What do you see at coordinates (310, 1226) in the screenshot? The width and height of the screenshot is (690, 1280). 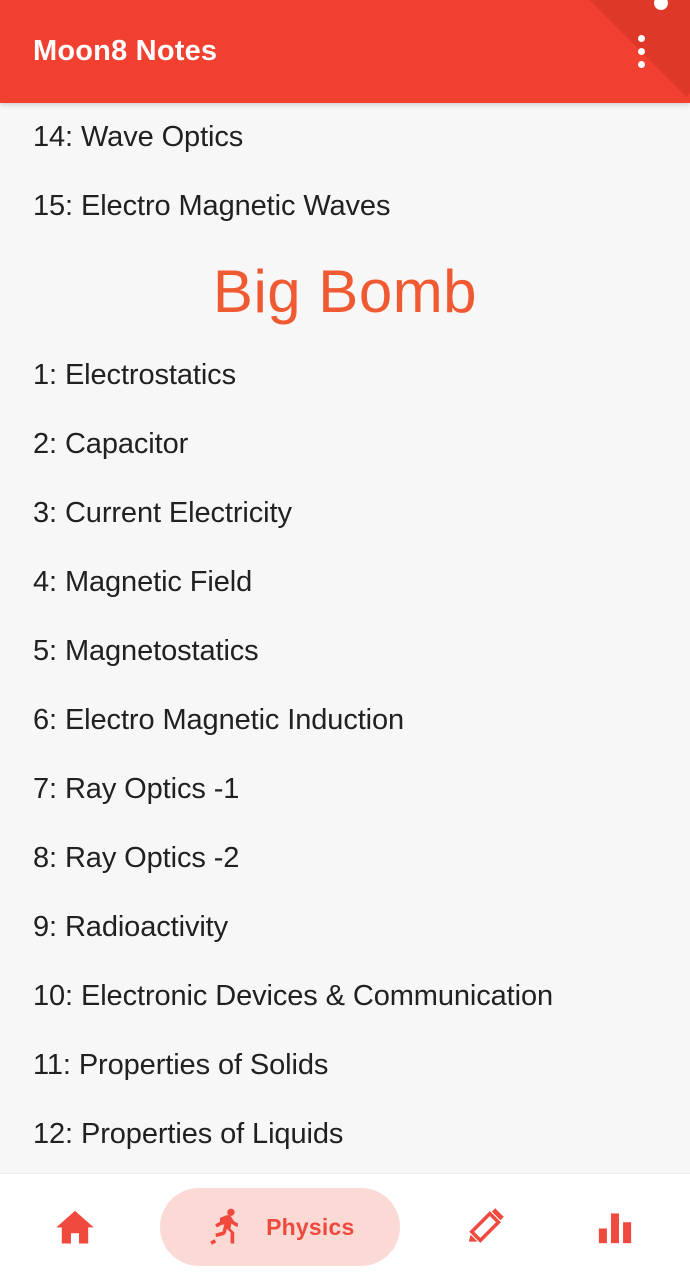 I see `nav-item-physics-label: Physics` at bounding box center [310, 1226].